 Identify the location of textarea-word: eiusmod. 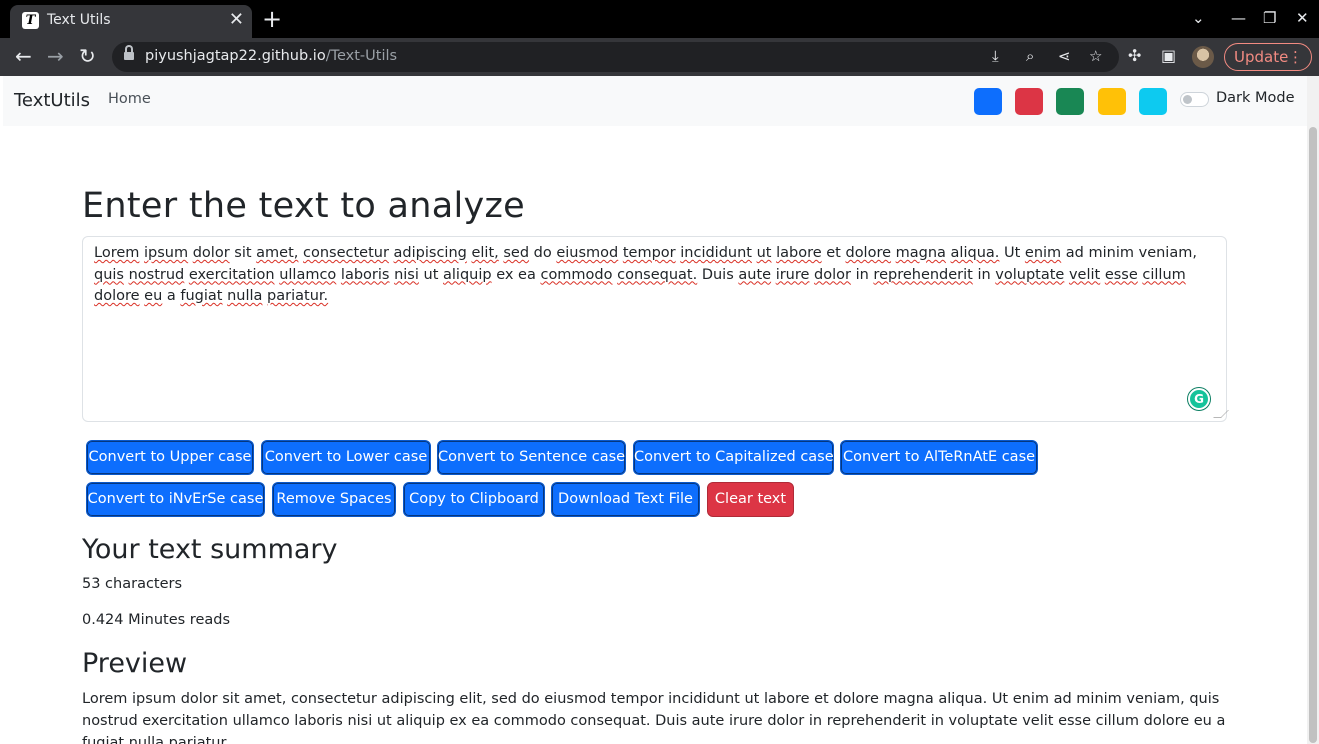
(587, 253).